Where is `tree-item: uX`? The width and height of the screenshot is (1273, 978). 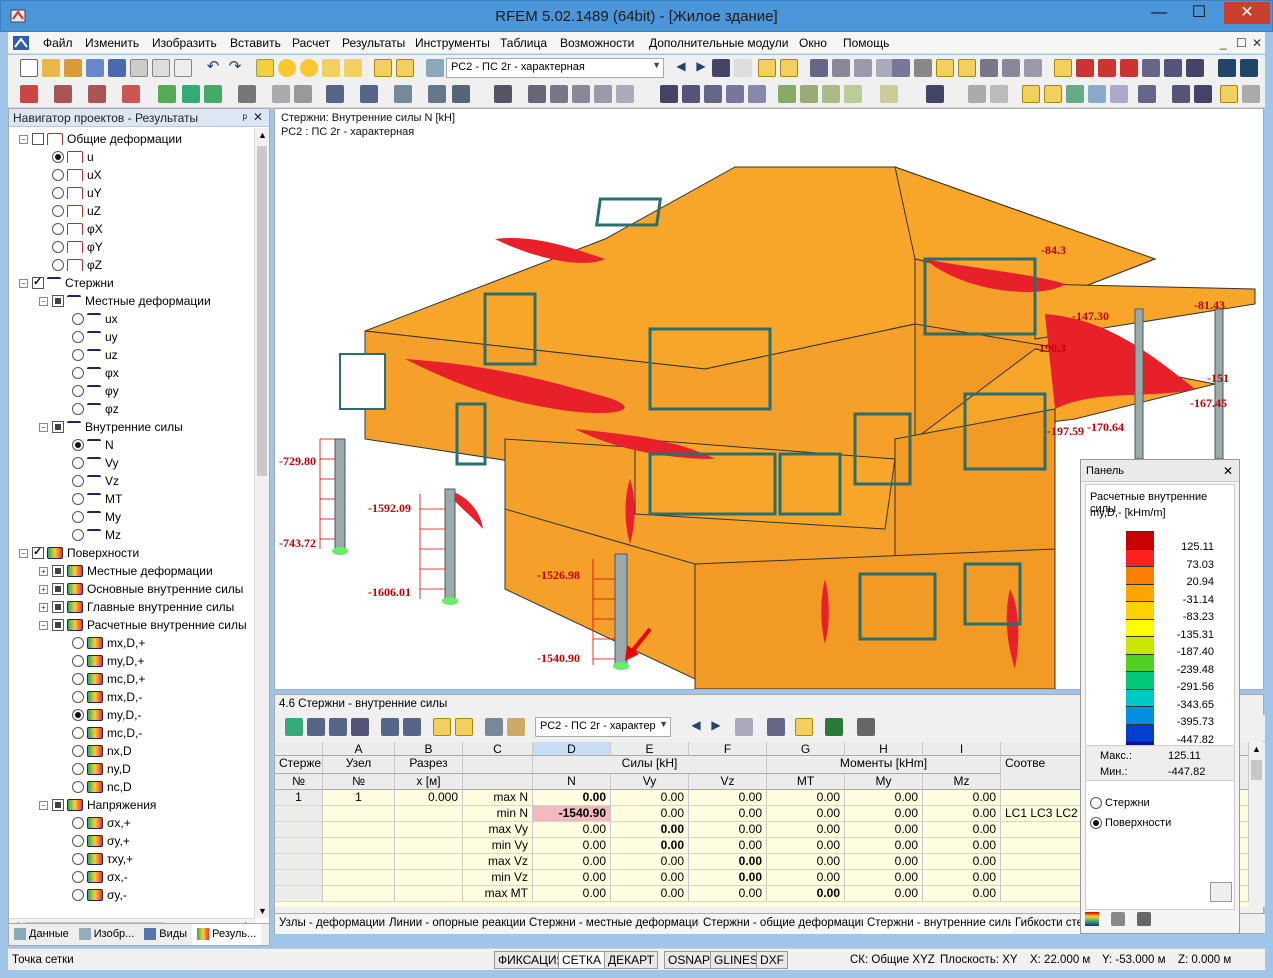 tree-item: uX is located at coordinates (70, 175).